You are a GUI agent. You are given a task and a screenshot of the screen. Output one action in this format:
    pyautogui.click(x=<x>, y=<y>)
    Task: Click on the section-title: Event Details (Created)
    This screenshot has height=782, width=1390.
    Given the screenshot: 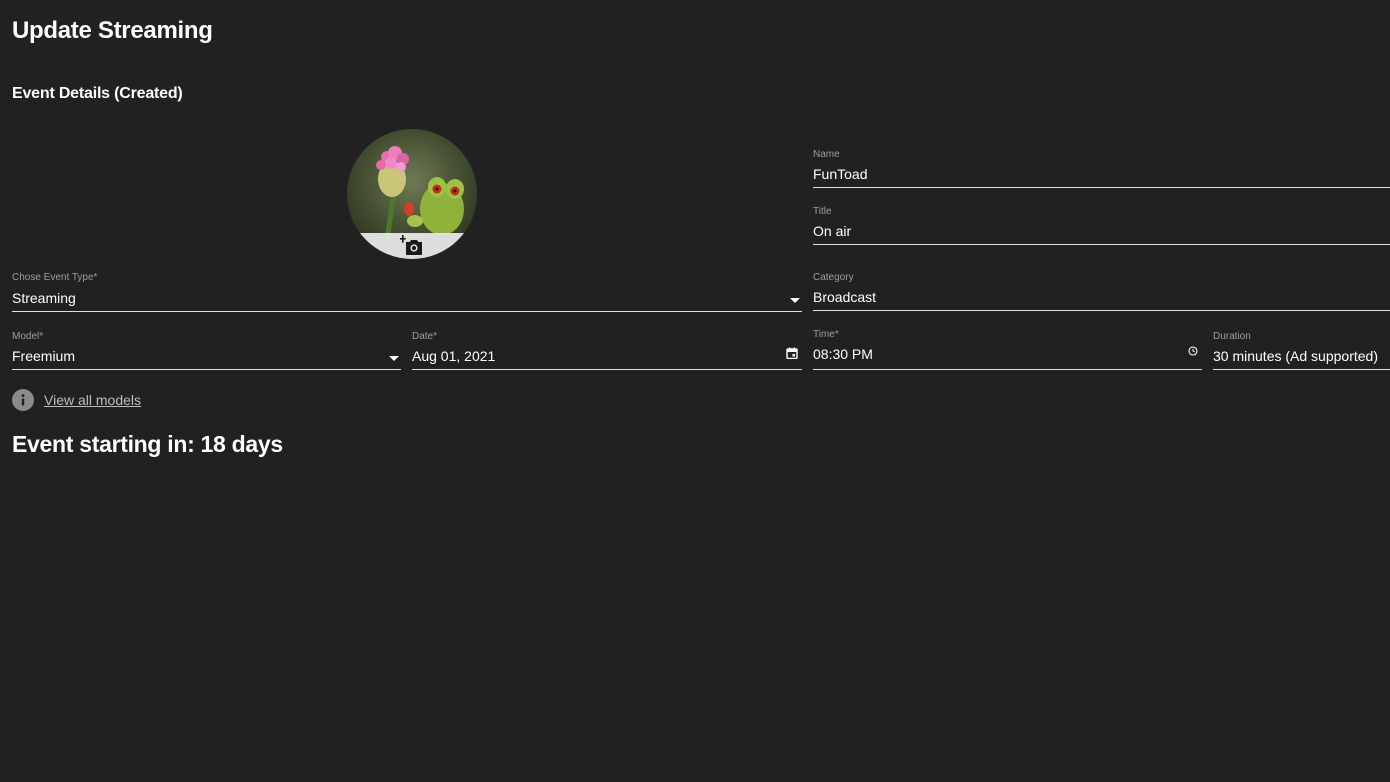 What is the action you would take?
    pyautogui.click(x=97, y=93)
    